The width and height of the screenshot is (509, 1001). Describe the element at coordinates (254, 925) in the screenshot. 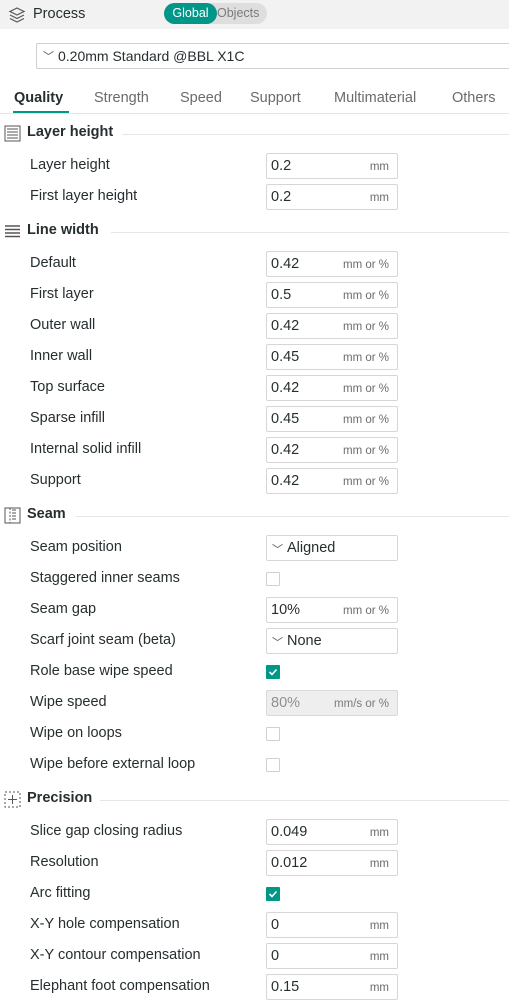

I see `setting-row: X-Y hole compensation 0 mm` at that location.